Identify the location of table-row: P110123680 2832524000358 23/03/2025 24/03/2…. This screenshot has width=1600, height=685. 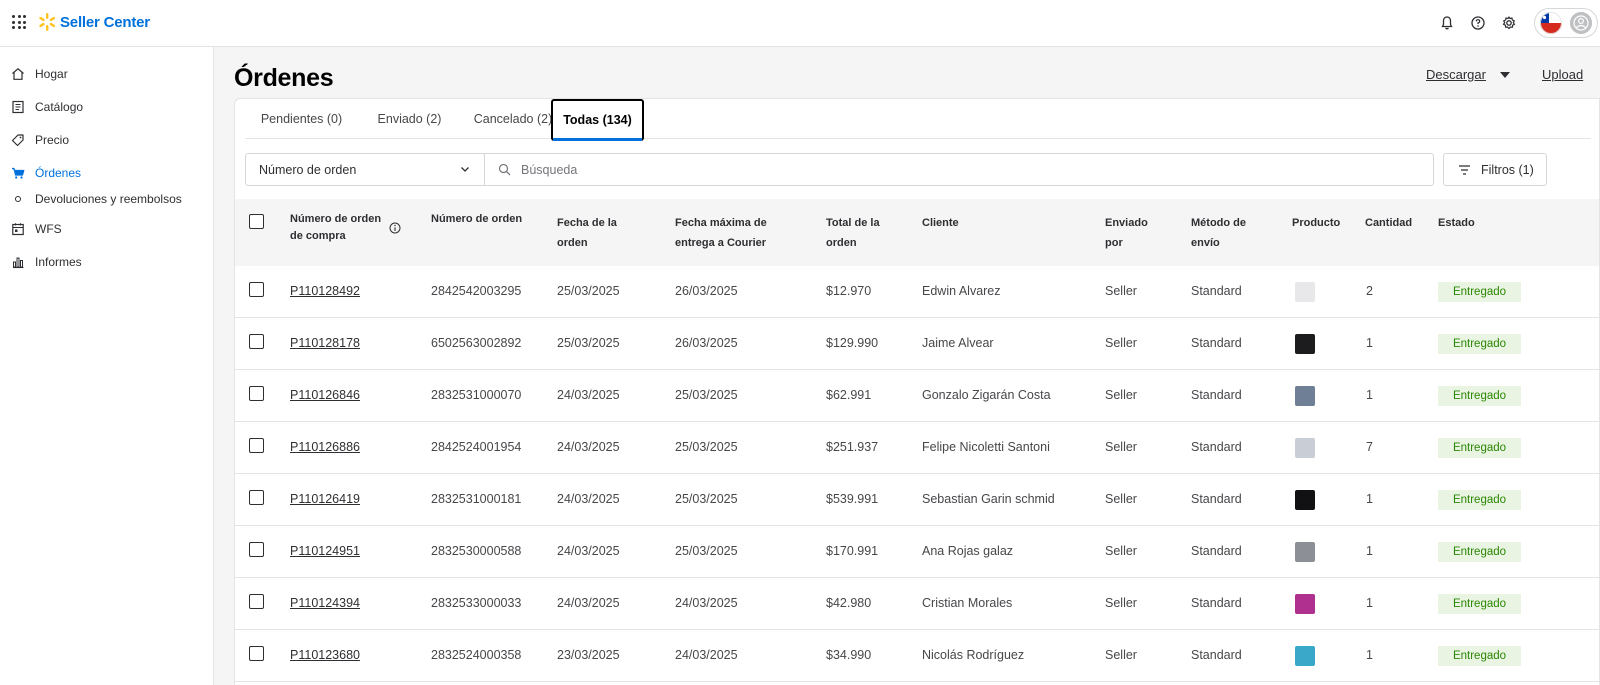
(917, 656).